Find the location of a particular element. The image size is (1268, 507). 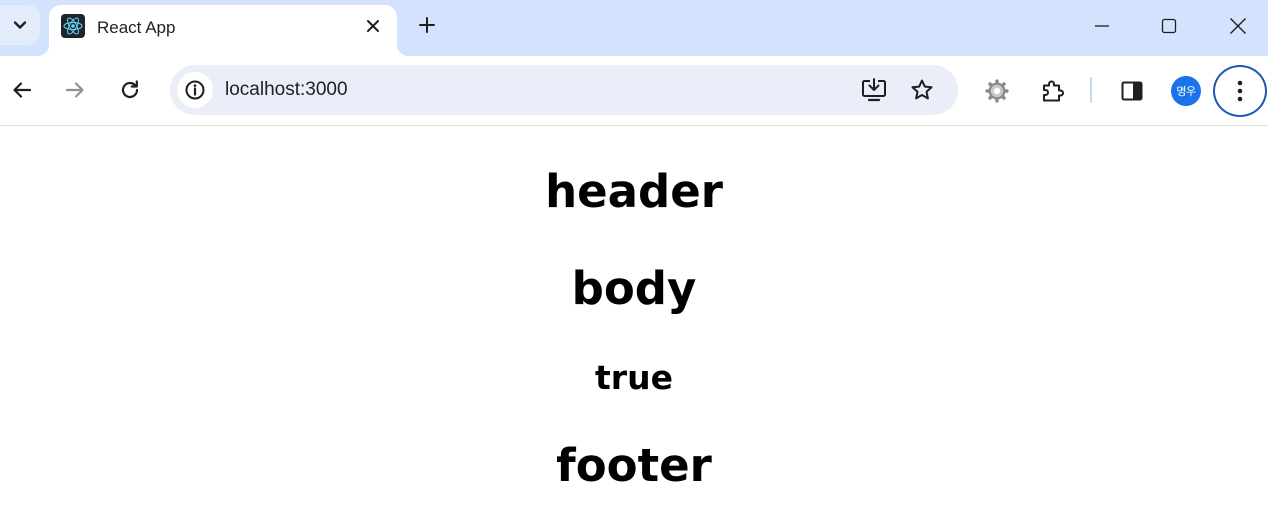

chevron-down-icon is located at coordinates (20, 25).